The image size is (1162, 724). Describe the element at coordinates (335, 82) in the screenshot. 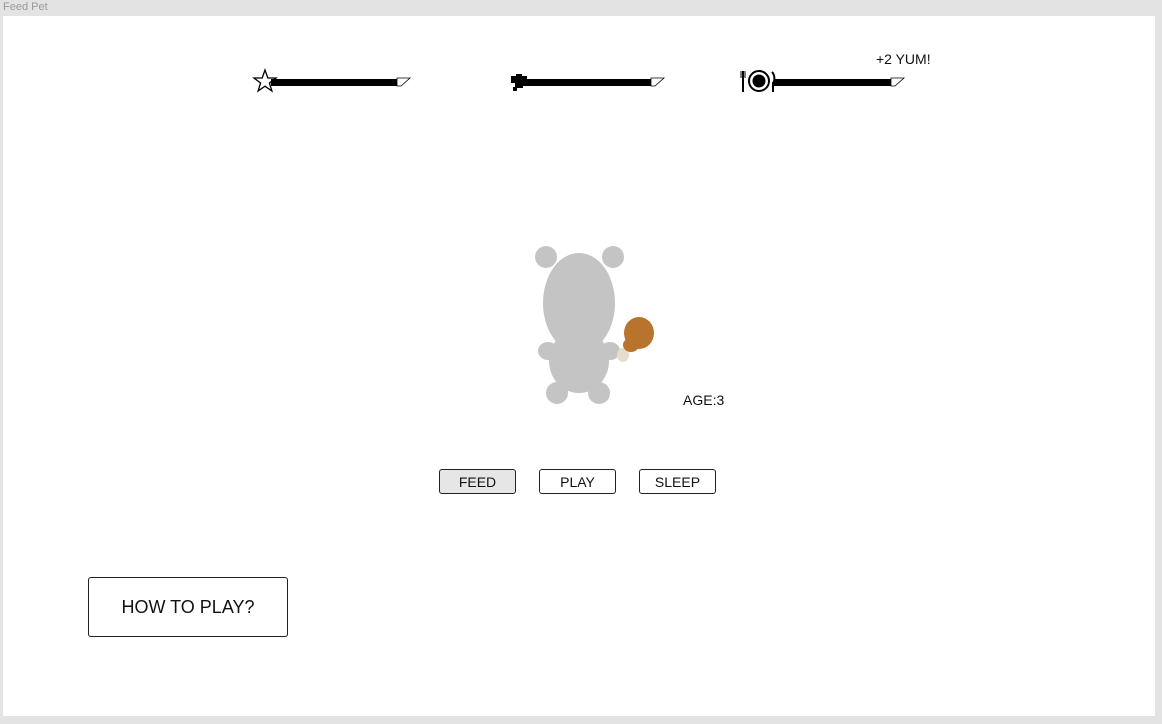

I see `happiness-bar` at that location.